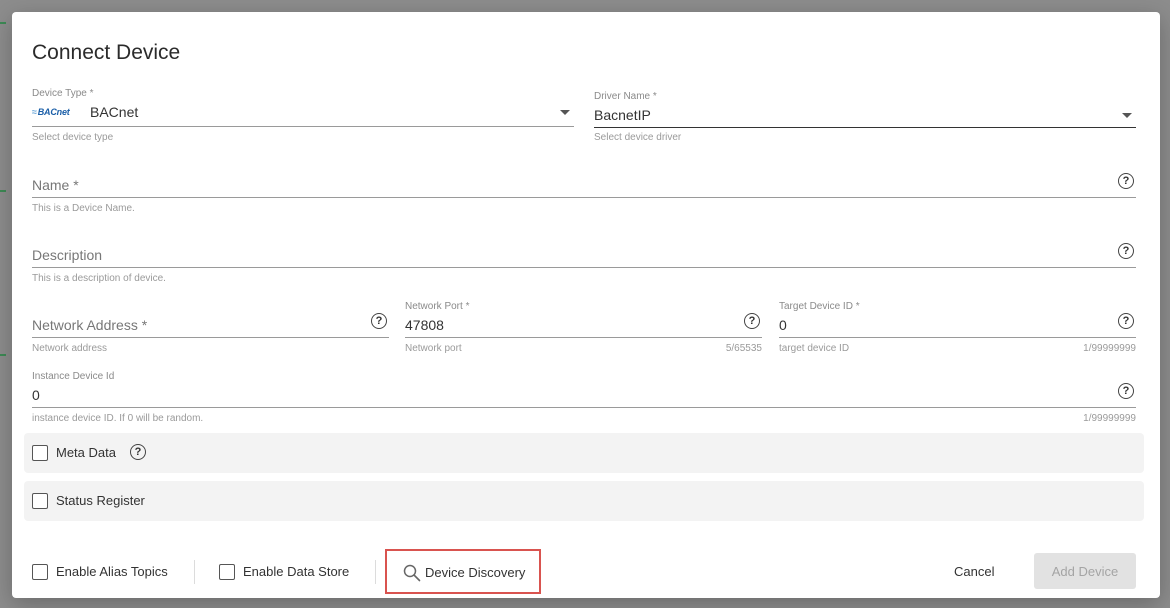 This screenshot has height=608, width=1170. I want to click on status-register-checkbox, so click(40, 501).